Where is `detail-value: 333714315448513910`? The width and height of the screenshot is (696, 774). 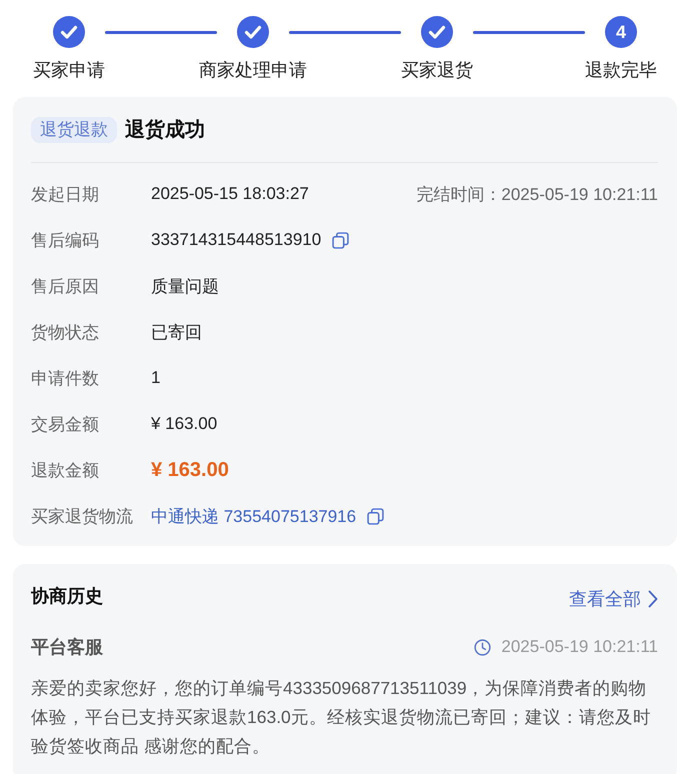 detail-value: 333714315448513910 is located at coordinates (236, 240).